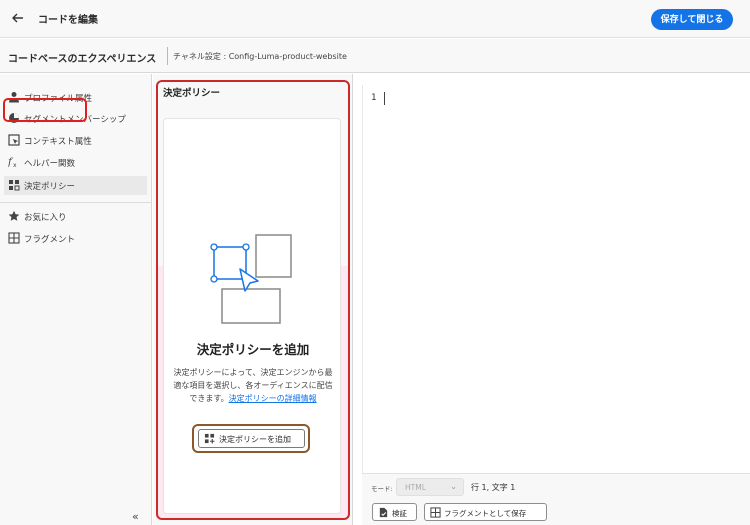 The height and width of the screenshot is (525, 750). What do you see at coordinates (453, 486) in the screenshot?
I see `chevron-down-icon: ⌄` at bounding box center [453, 486].